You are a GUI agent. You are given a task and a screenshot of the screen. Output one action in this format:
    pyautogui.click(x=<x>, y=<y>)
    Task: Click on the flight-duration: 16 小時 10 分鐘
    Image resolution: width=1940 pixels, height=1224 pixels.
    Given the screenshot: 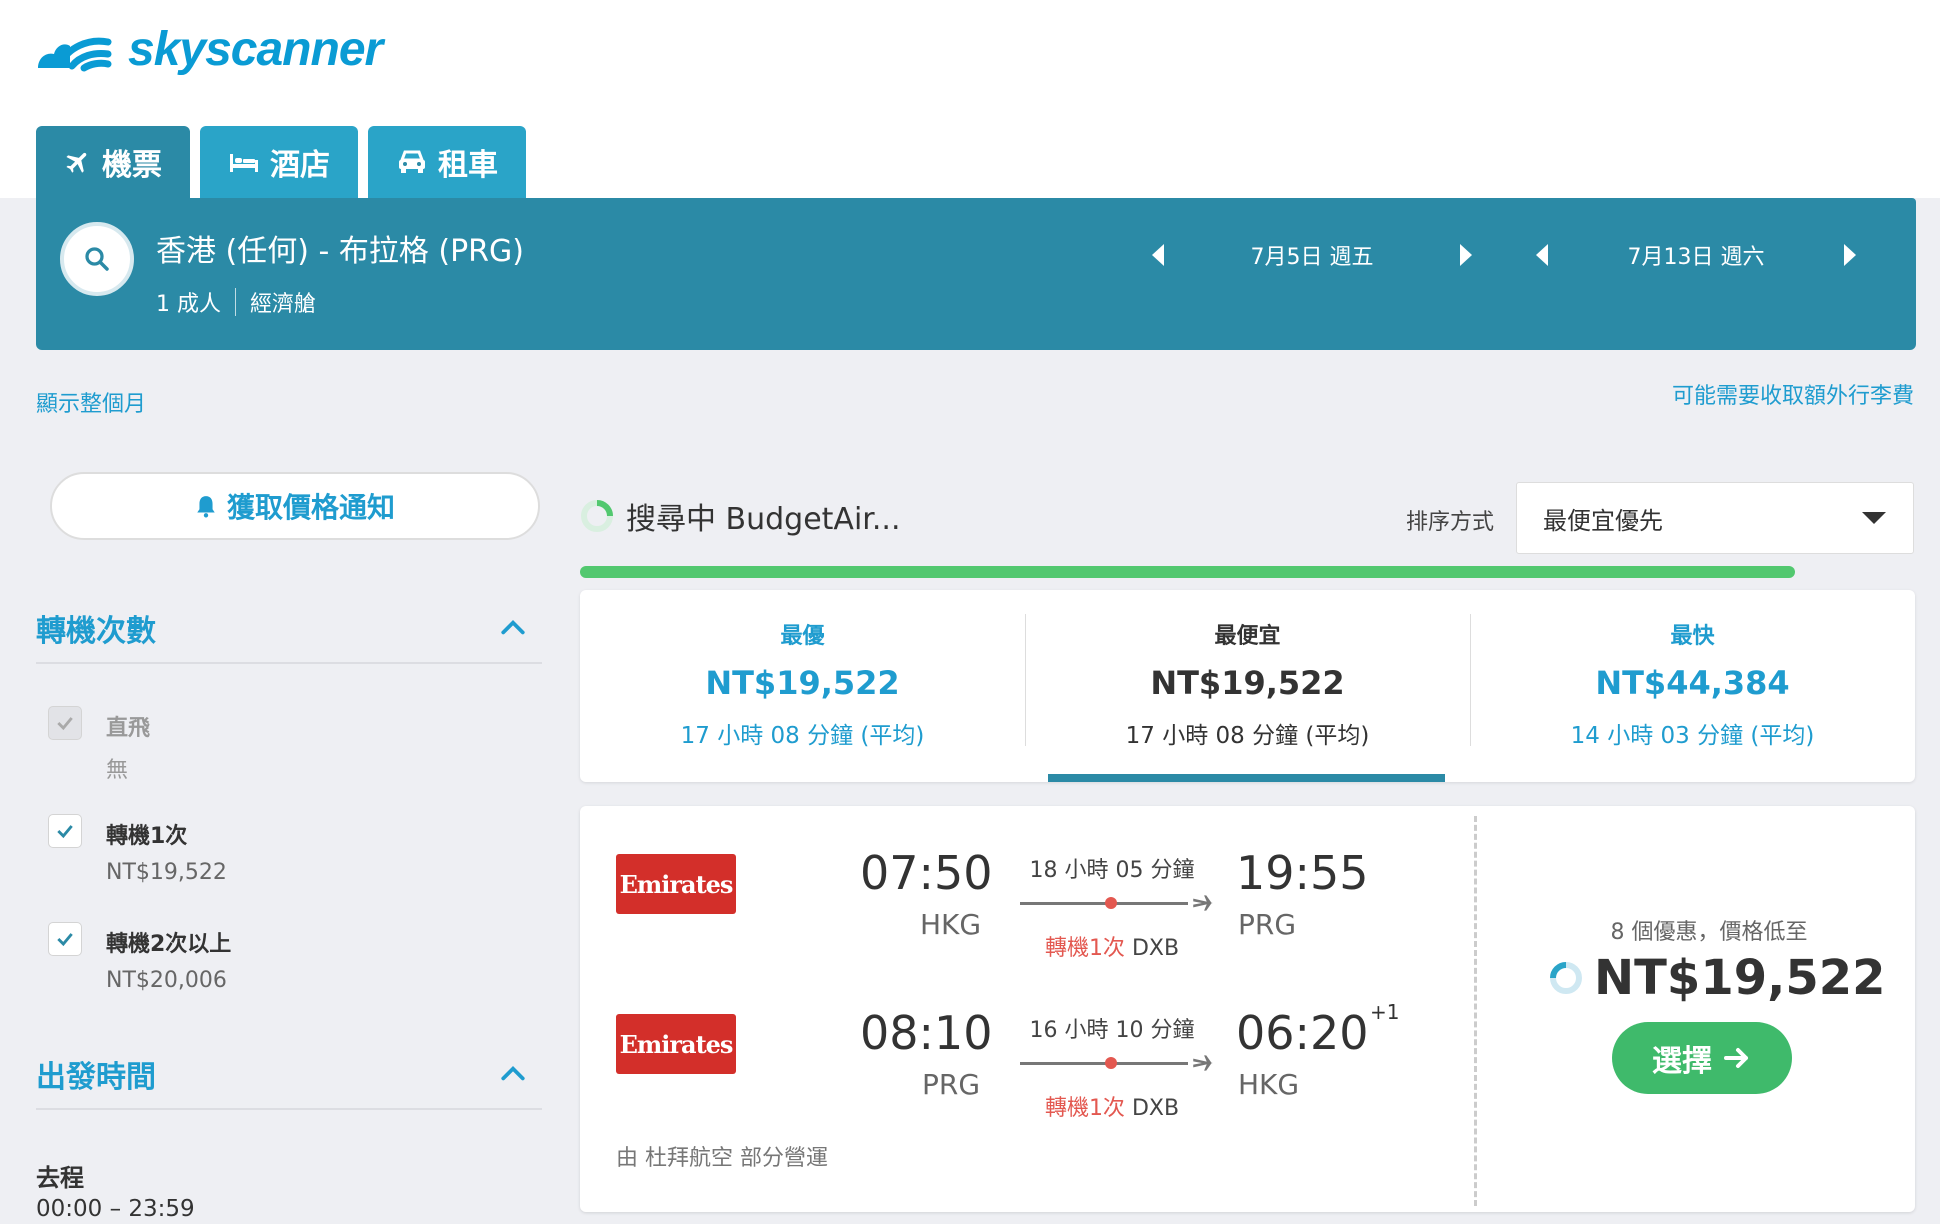 What is the action you would take?
    pyautogui.click(x=1112, y=1030)
    